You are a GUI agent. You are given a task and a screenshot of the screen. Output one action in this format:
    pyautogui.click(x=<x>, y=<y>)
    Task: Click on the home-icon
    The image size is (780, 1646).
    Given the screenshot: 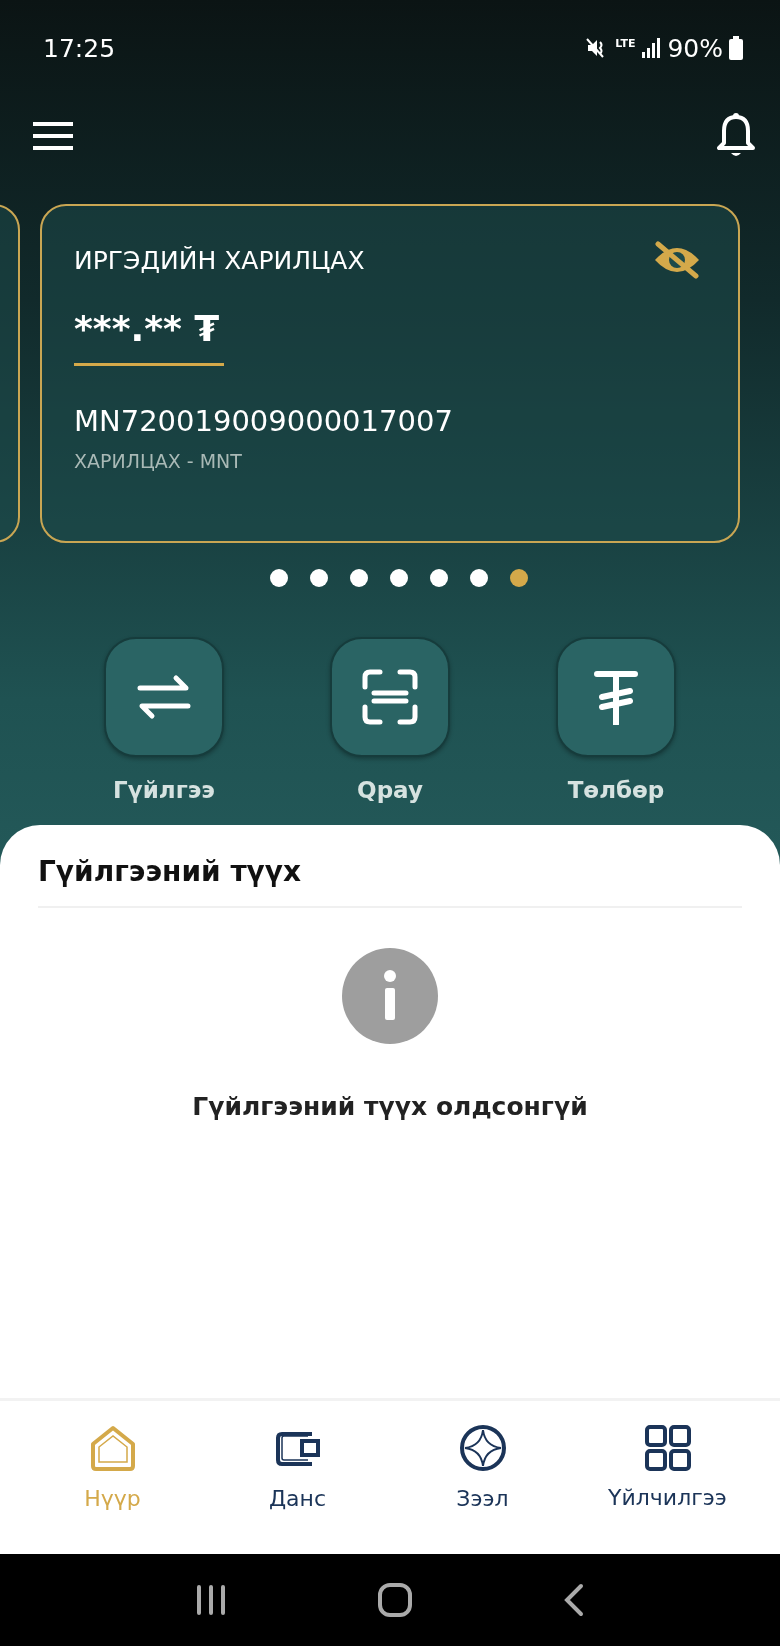 What is the action you would take?
    pyautogui.click(x=112, y=1448)
    